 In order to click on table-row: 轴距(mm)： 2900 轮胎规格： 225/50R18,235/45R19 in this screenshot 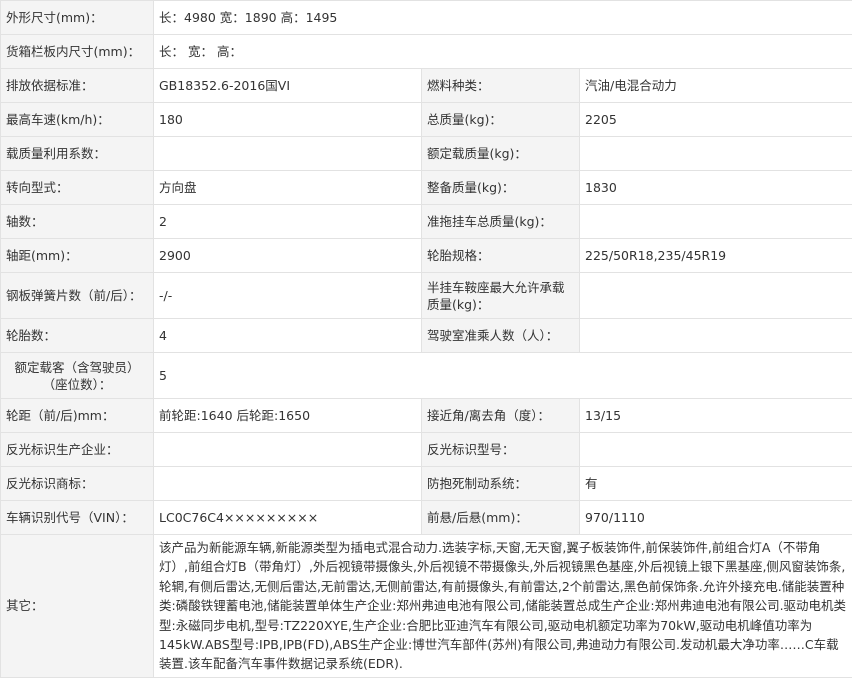, I will do `click(426, 255)`.